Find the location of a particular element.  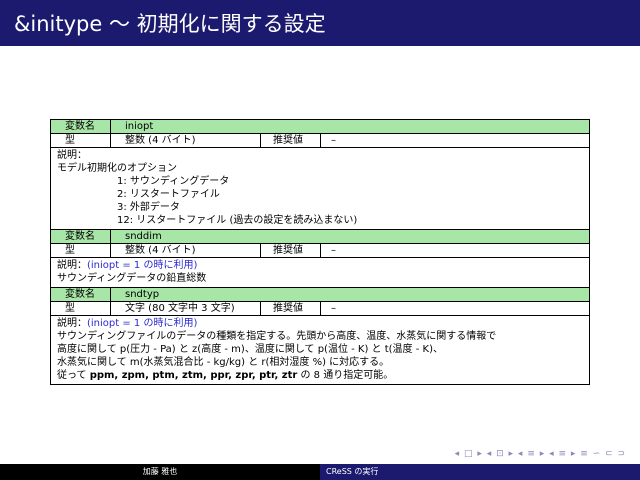

desc-text: の 8 通り指定可能。 is located at coordinates (345, 375).